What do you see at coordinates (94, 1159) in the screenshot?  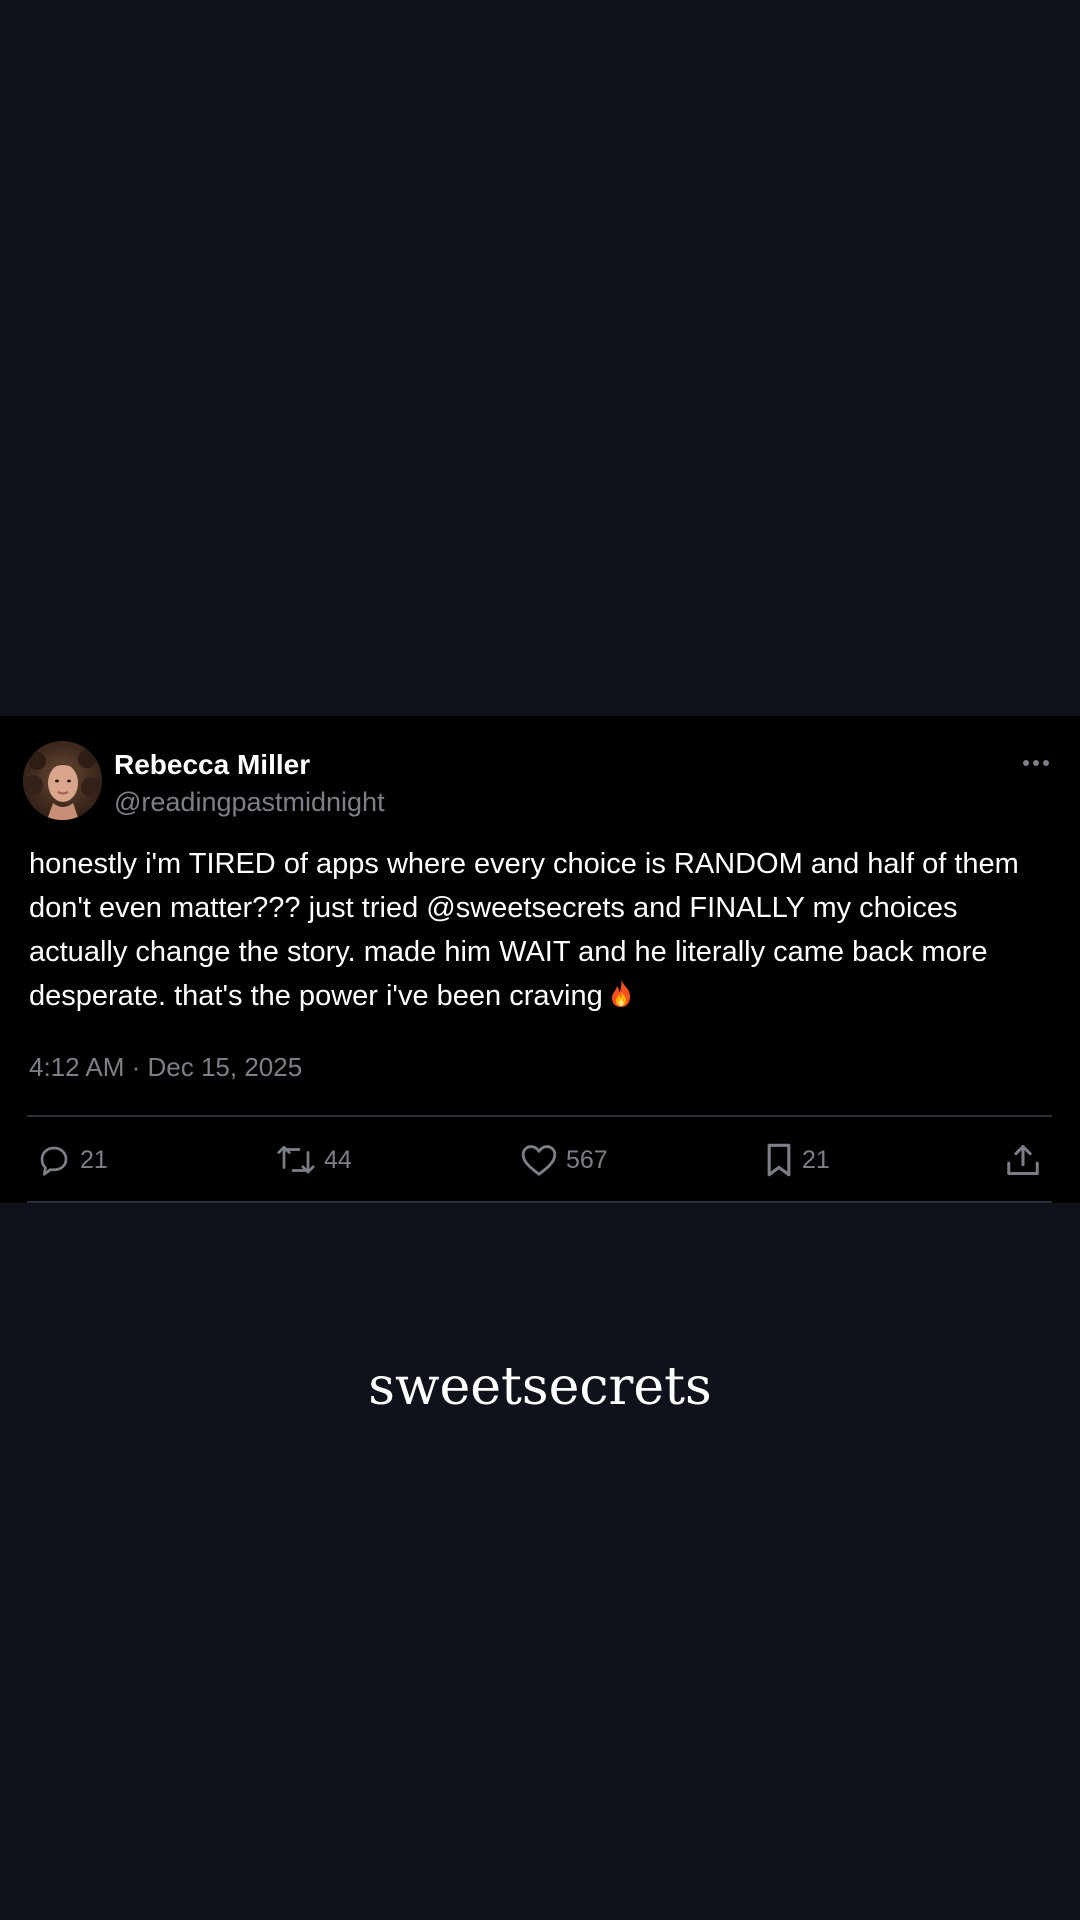 I see `reply-count: 21` at bounding box center [94, 1159].